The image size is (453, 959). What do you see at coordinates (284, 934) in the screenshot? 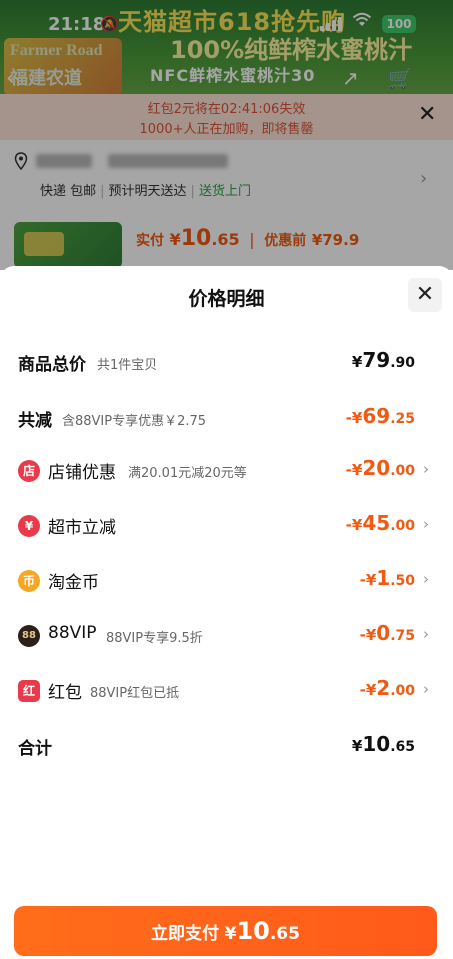
I see `price-dec: .65` at bounding box center [284, 934].